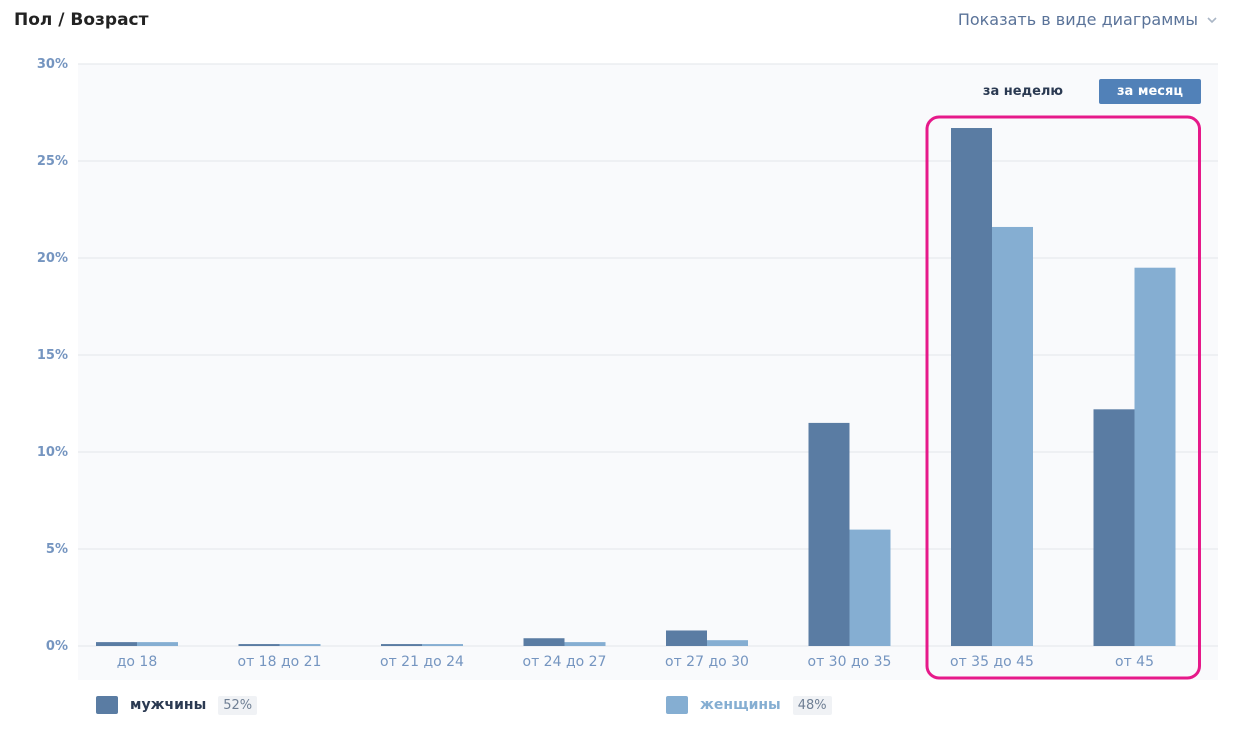 Image resolution: width=1240 pixels, height=737 pixels. Describe the element at coordinates (740, 705) in the screenshot. I see `legend-label-women: женщины` at that location.